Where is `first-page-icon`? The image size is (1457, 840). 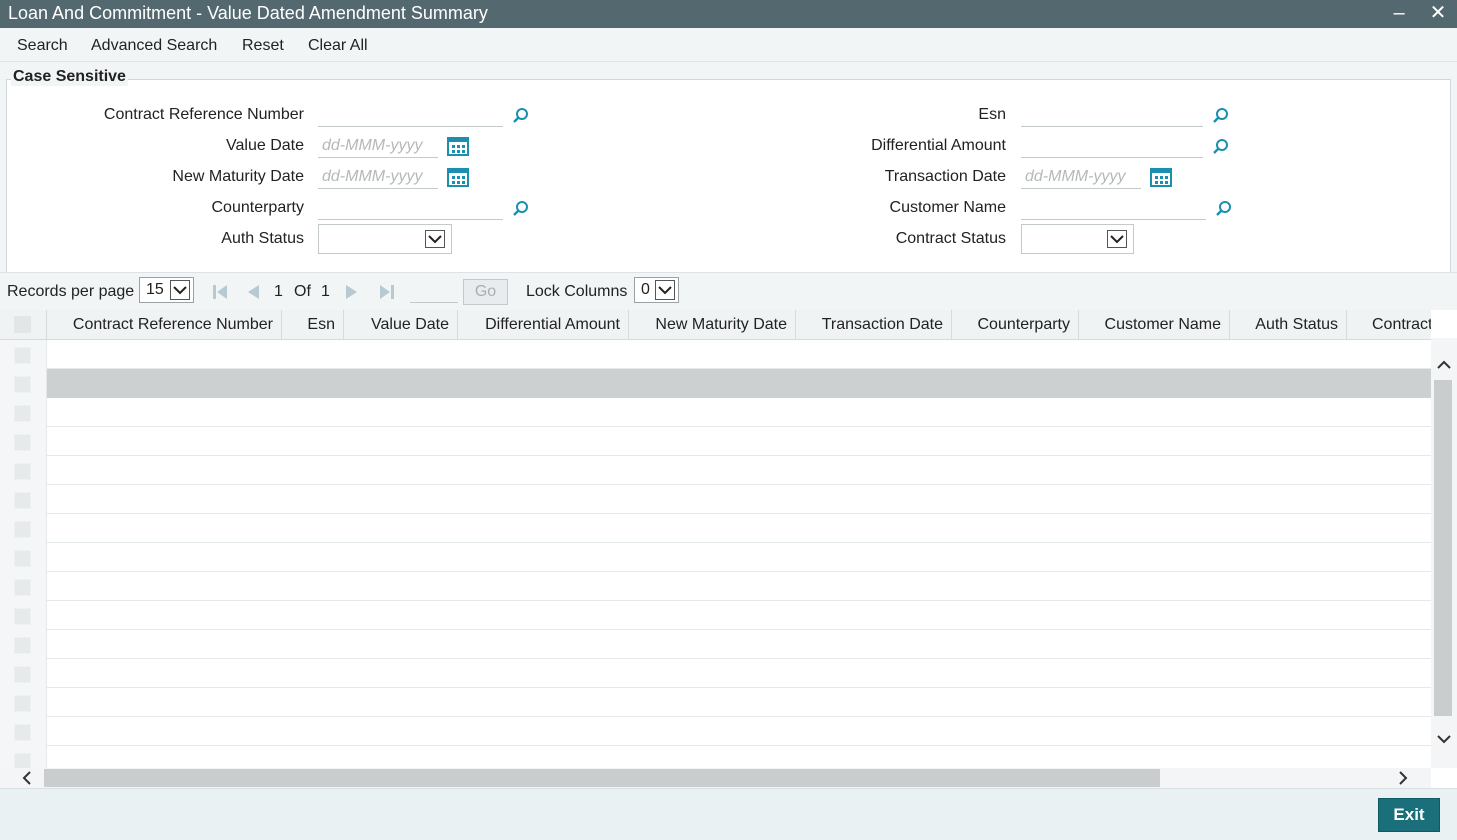
first-page-icon is located at coordinates (220, 292).